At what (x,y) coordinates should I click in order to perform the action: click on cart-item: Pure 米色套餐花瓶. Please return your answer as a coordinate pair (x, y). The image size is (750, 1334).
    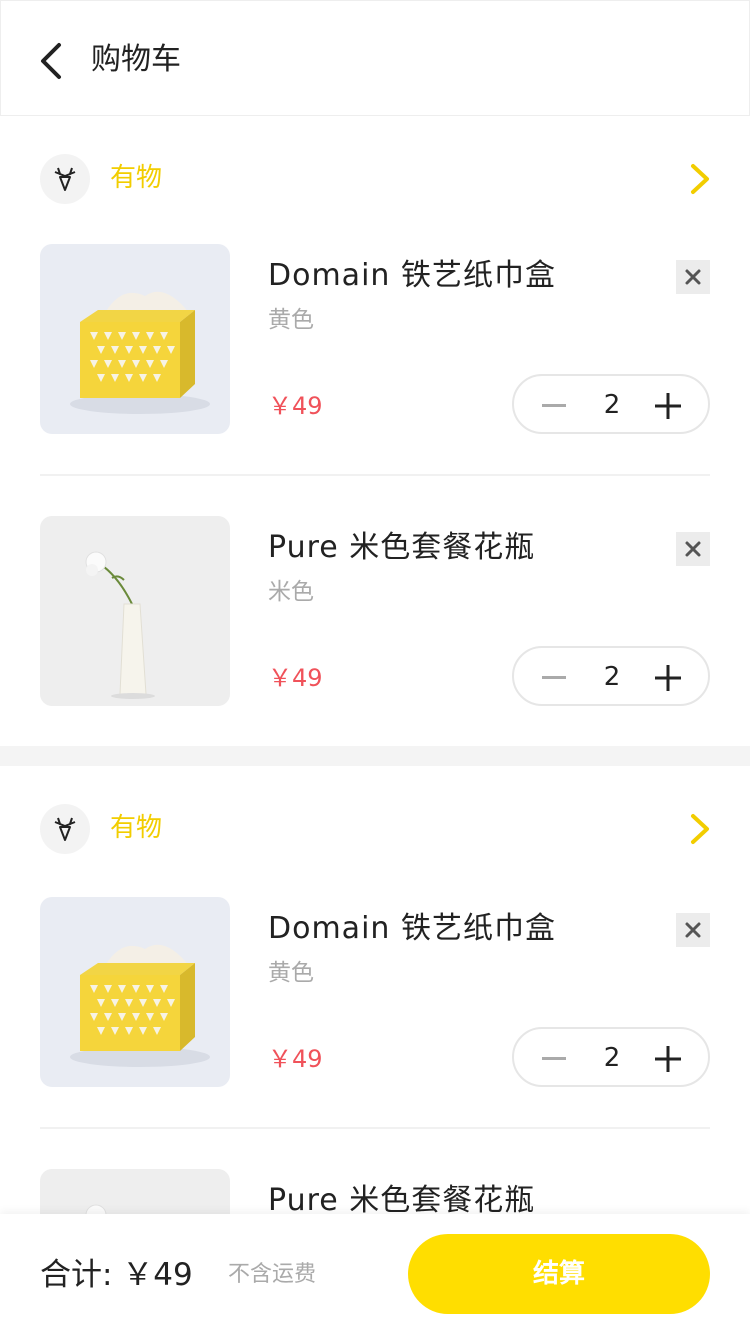
    Looking at the image, I should click on (375, 1191).